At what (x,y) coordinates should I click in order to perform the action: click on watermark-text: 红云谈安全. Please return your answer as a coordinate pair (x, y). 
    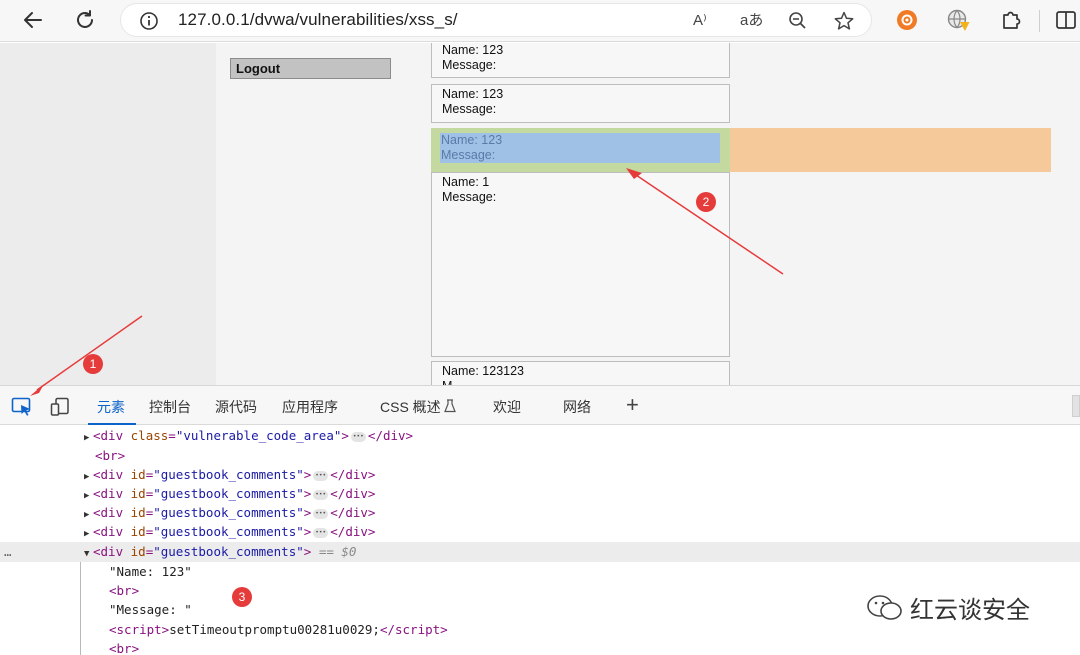
    Looking at the image, I should click on (970, 610).